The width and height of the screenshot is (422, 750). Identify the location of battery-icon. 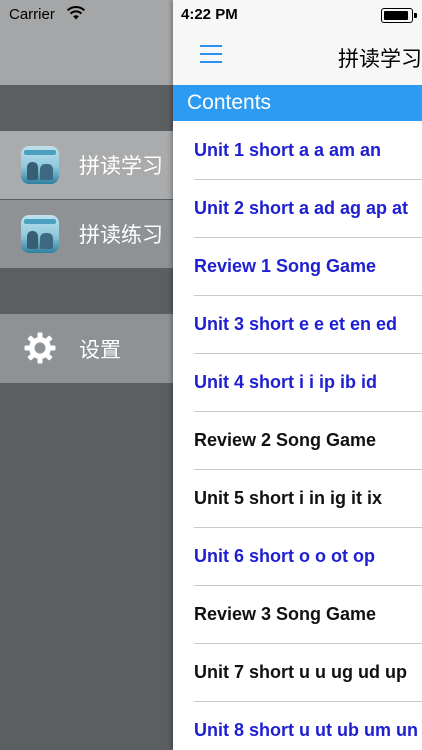
(399, 15).